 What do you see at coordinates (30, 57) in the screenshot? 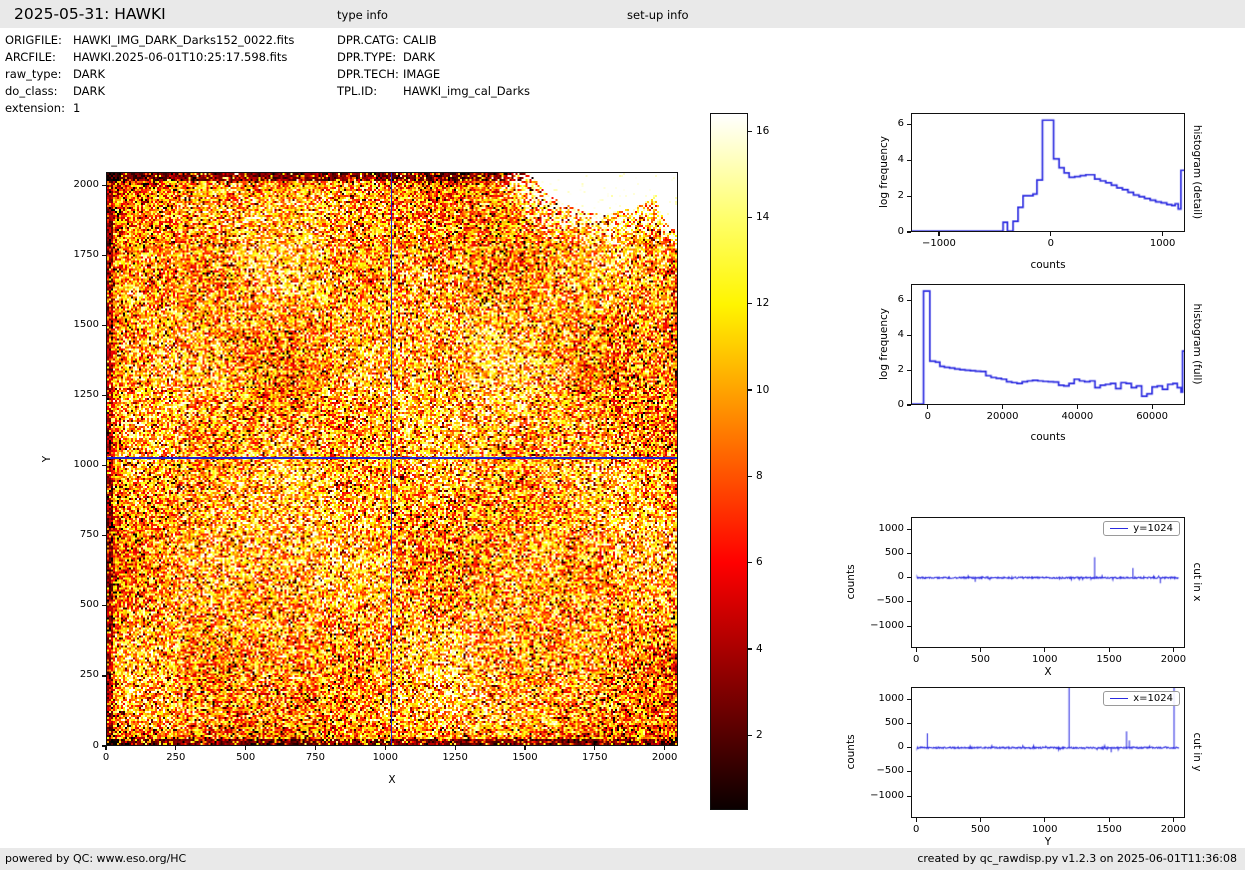
I see `info-key: ARCFILE:` at bounding box center [30, 57].